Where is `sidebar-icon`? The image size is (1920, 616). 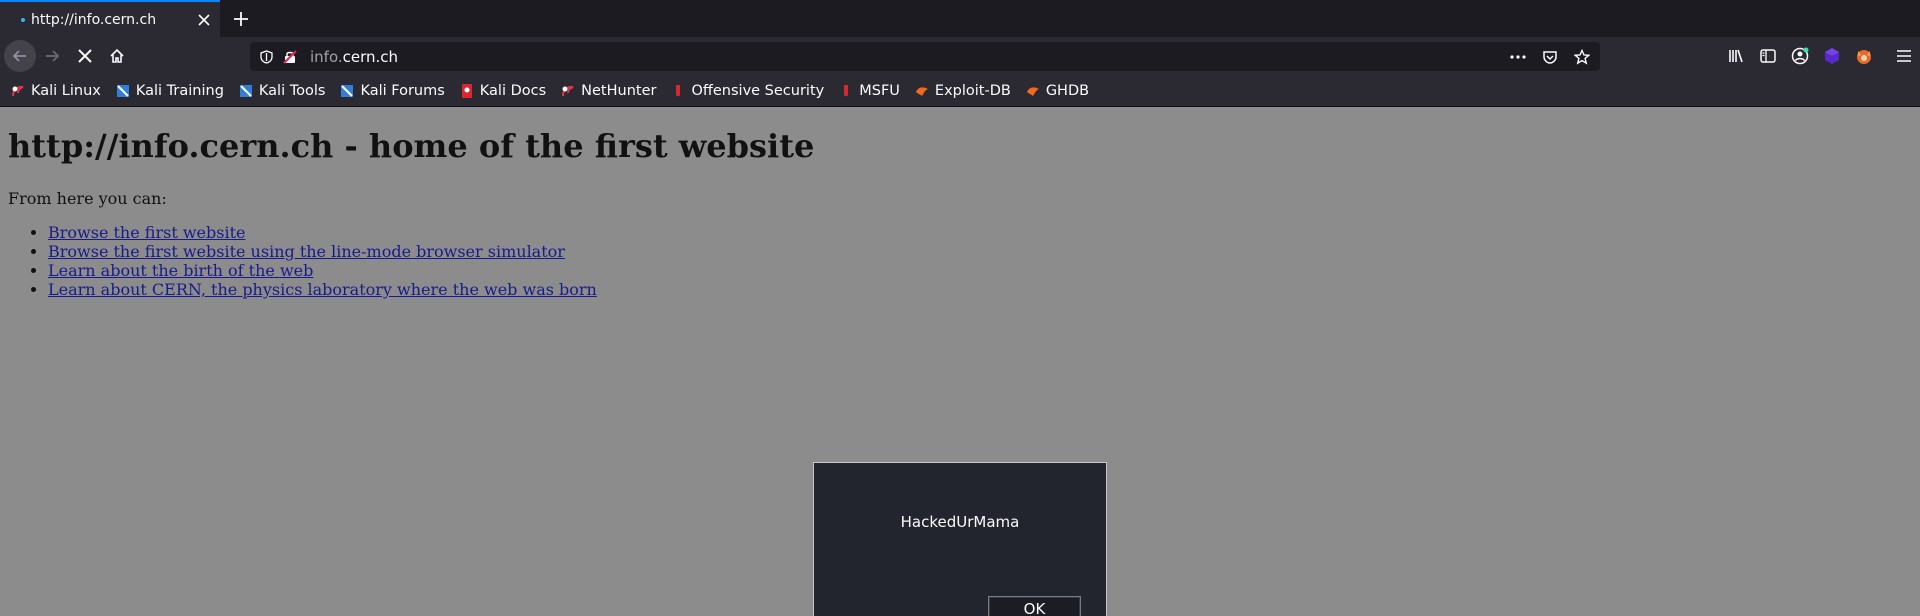 sidebar-icon is located at coordinates (1768, 56).